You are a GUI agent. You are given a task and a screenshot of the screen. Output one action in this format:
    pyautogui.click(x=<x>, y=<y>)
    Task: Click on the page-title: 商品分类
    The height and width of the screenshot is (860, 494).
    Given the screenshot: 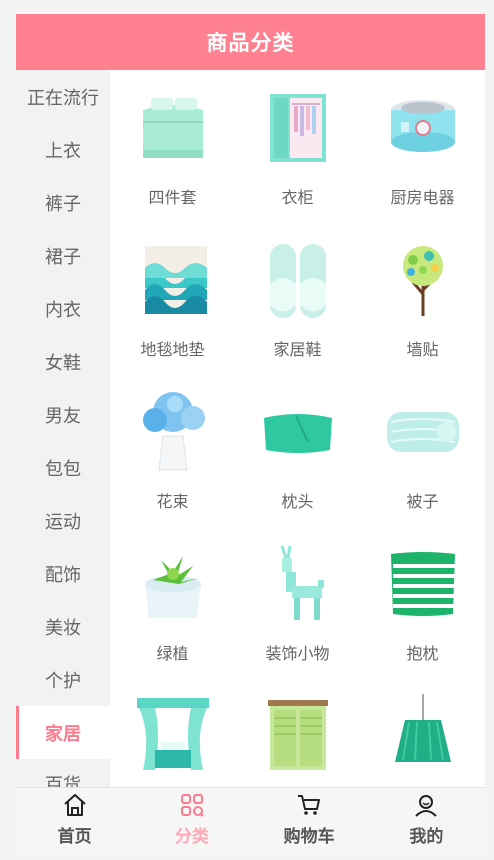 What is the action you would take?
    pyautogui.click(x=250, y=43)
    